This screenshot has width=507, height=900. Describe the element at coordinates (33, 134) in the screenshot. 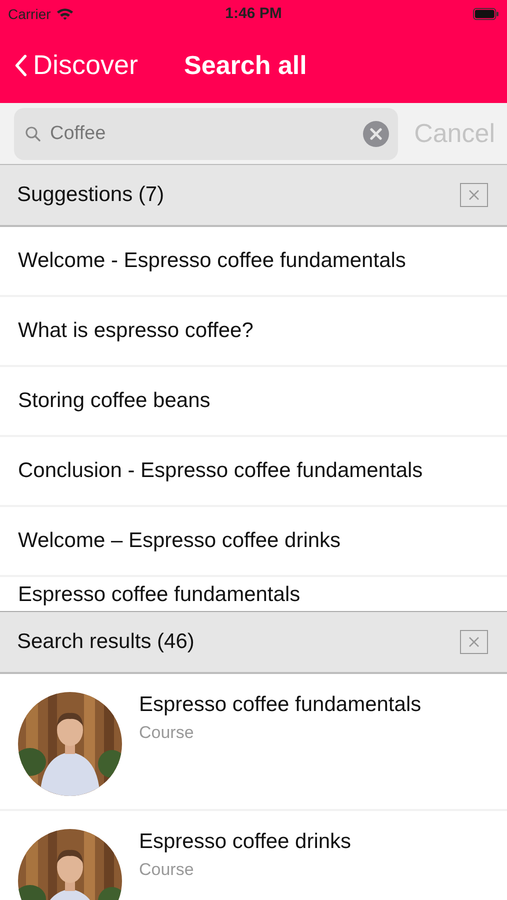

I see `search-icon` at that location.